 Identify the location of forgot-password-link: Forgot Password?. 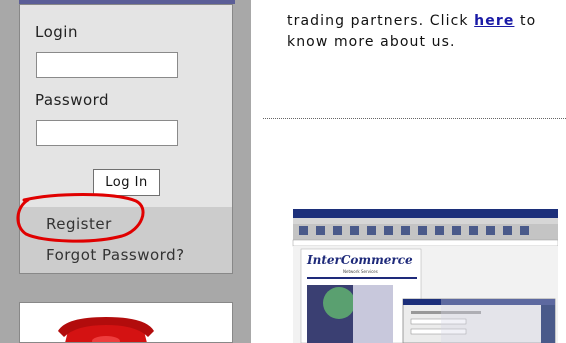
(115, 255).